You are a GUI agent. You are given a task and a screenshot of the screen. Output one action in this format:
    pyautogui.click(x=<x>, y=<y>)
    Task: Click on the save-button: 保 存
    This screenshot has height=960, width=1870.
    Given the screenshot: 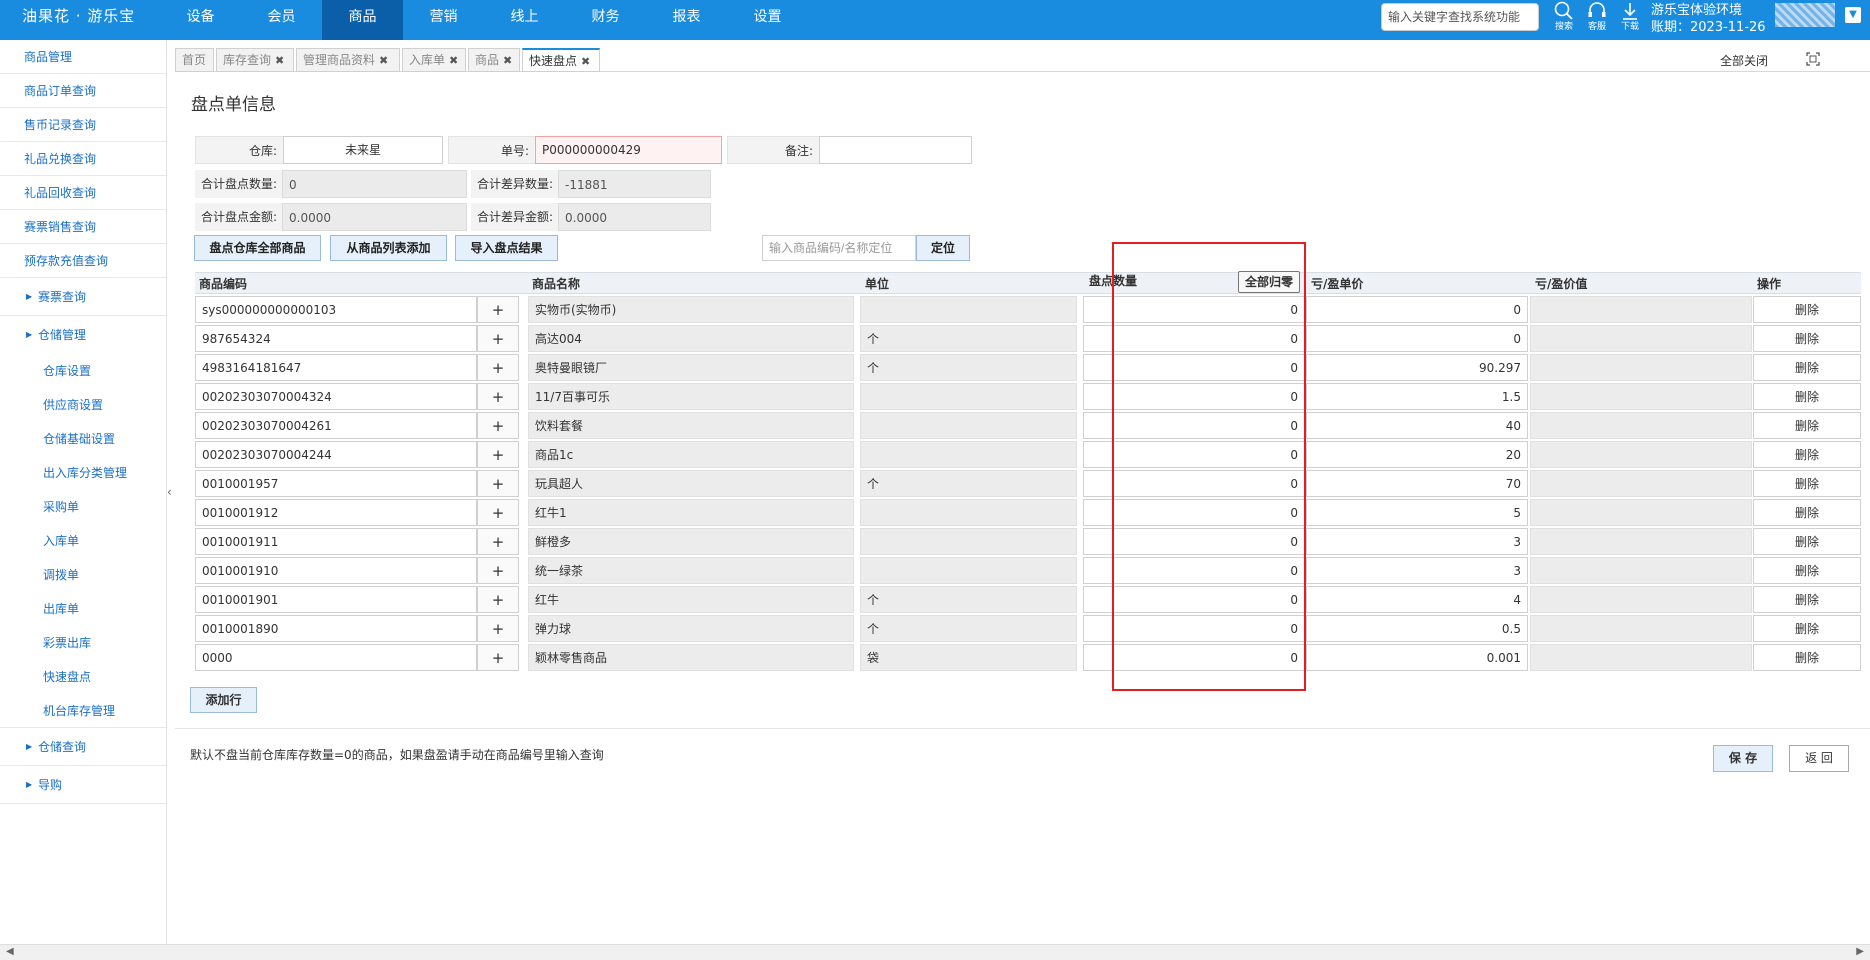 What is the action you would take?
    pyautogui.click(x=1743, y=758)
    